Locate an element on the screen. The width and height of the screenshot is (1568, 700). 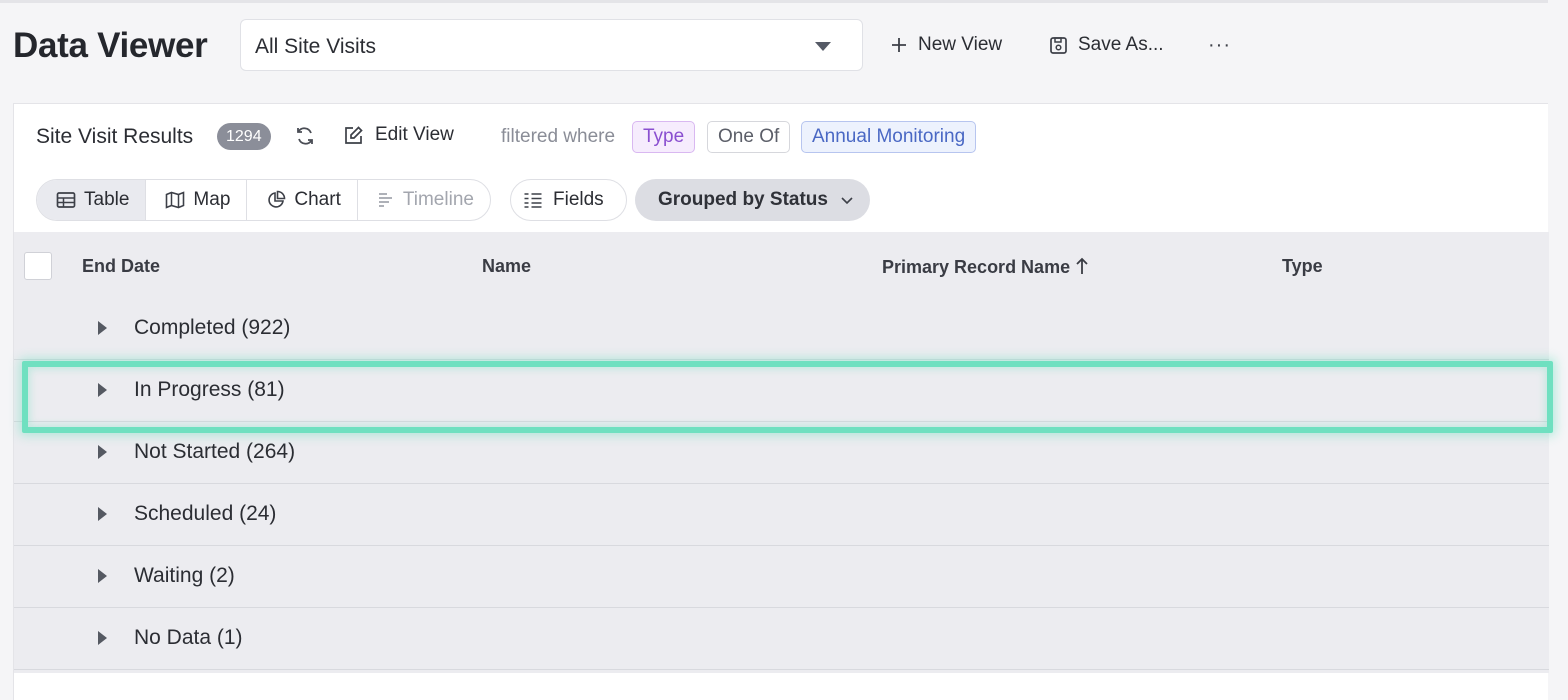
pie-chart-icon is located at coordinates (277, 199).